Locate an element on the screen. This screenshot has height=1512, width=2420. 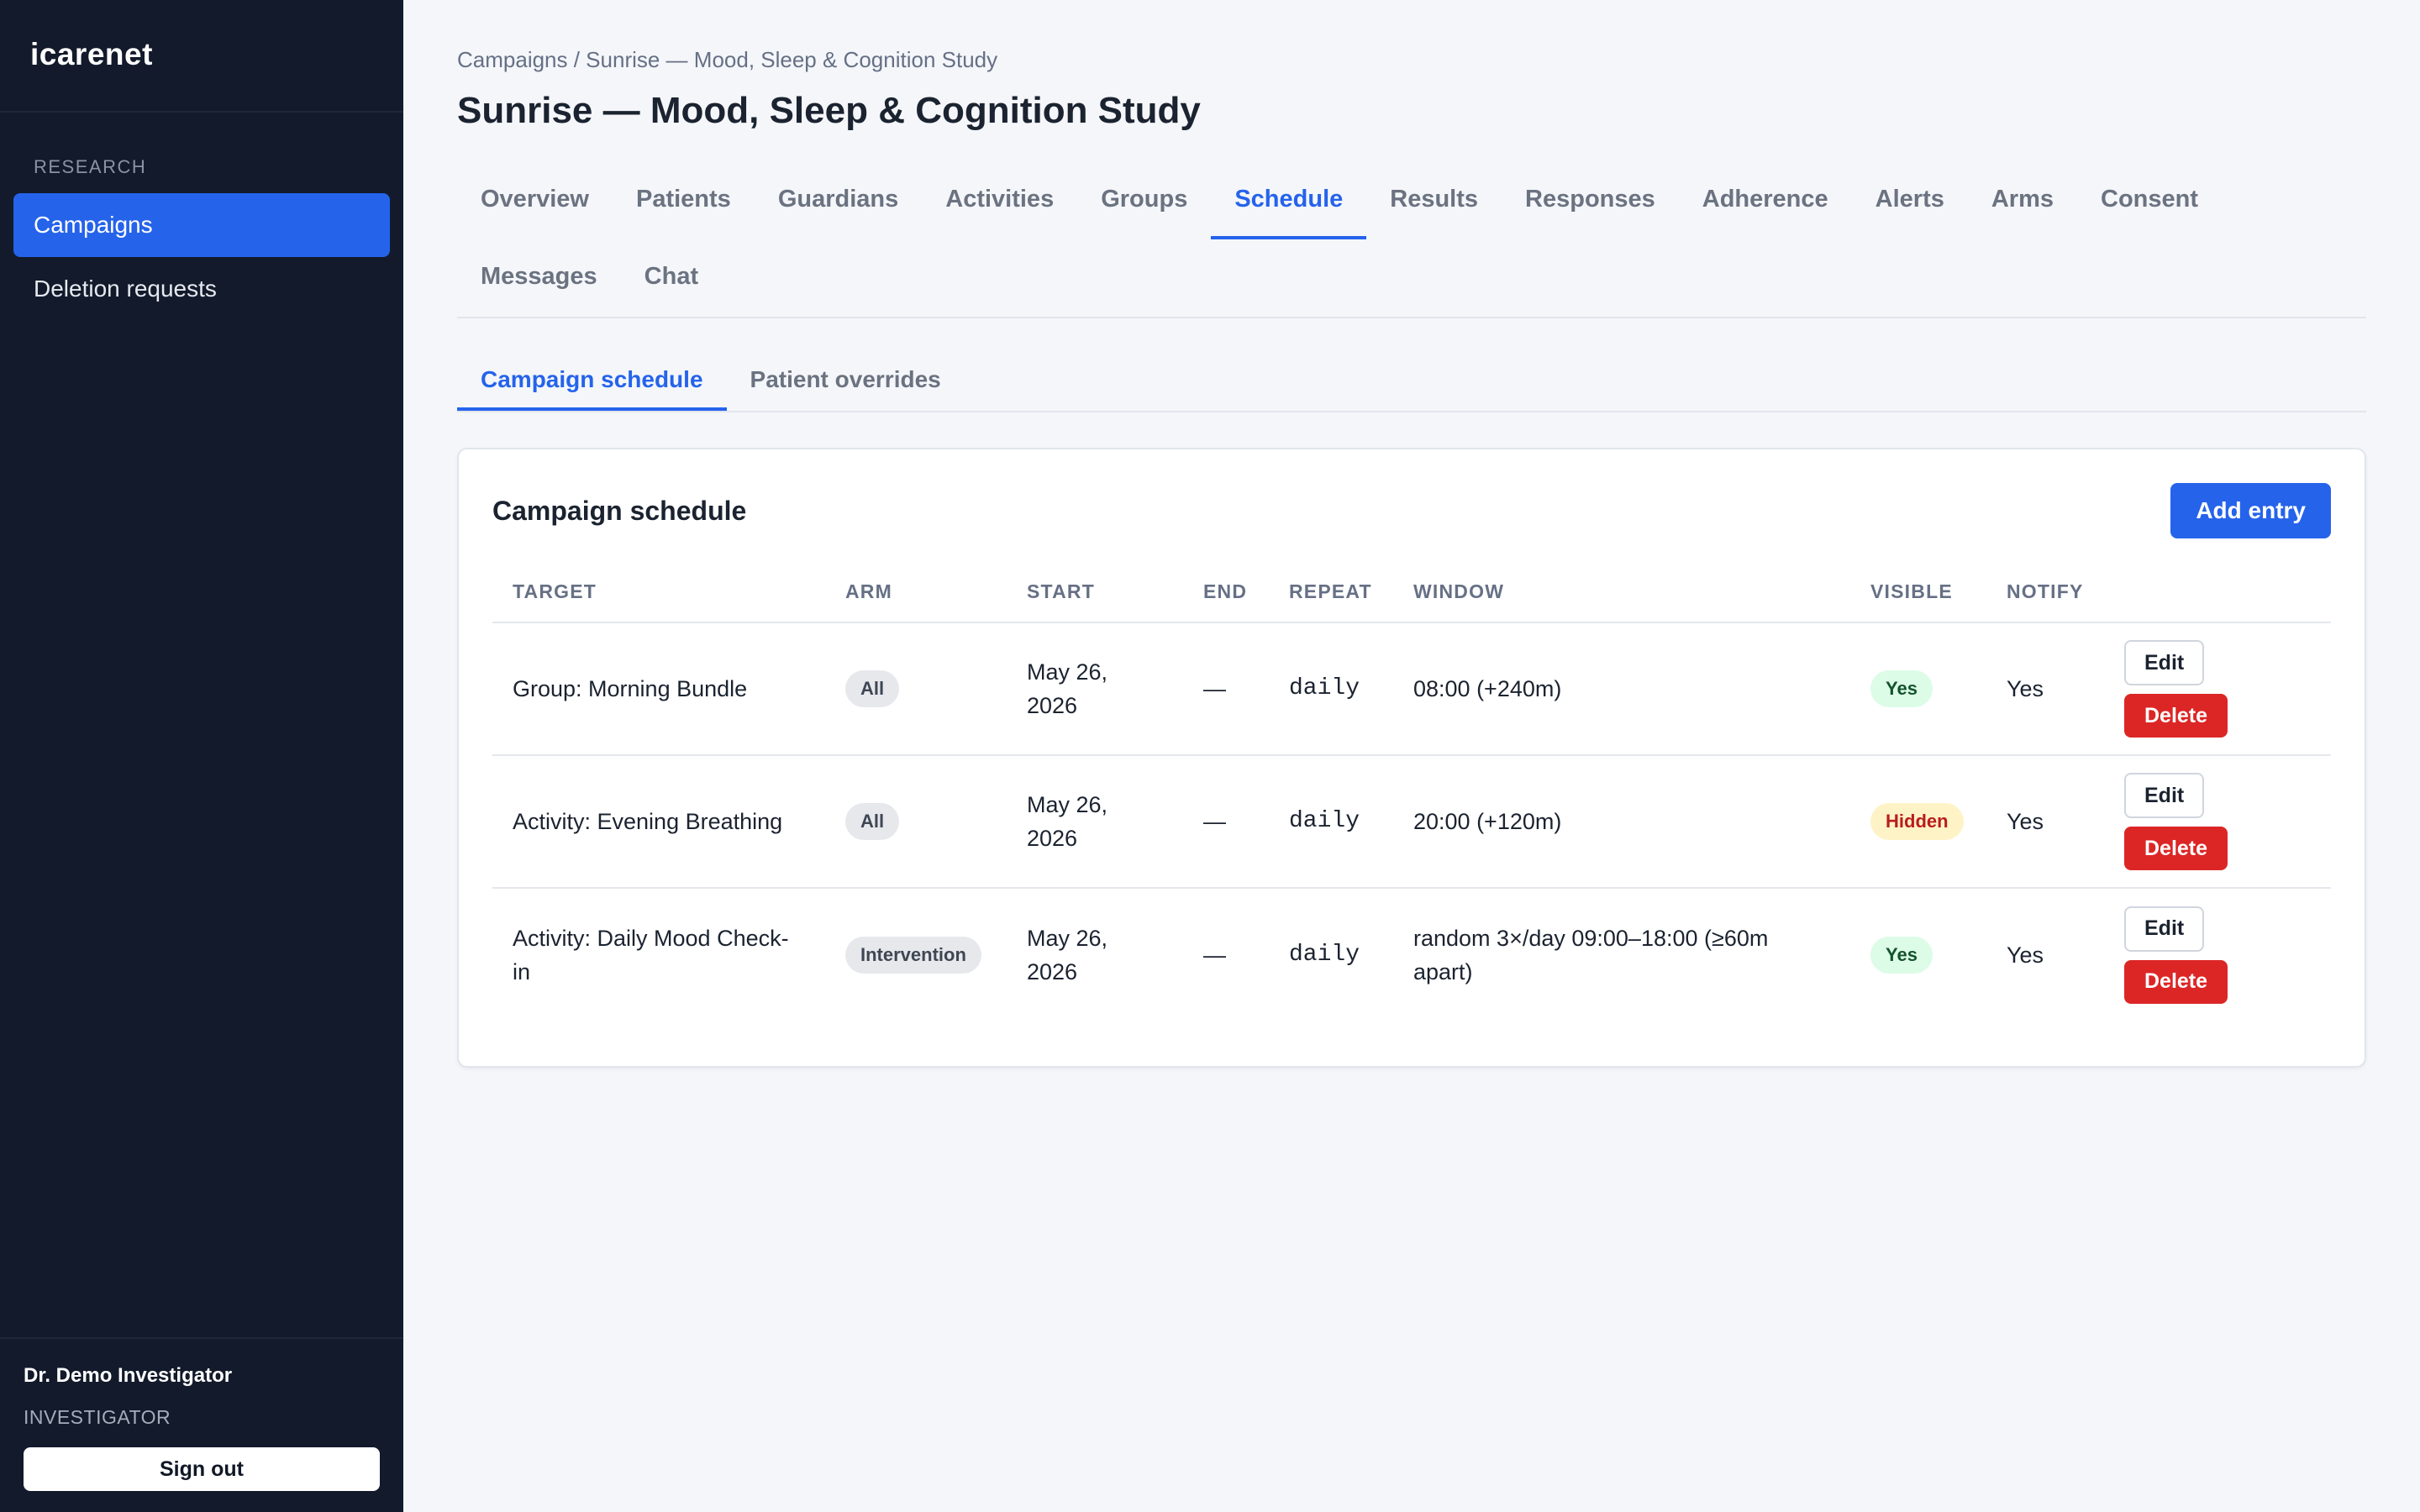
tab-chat: Chat is located at coordinates (672, 278).